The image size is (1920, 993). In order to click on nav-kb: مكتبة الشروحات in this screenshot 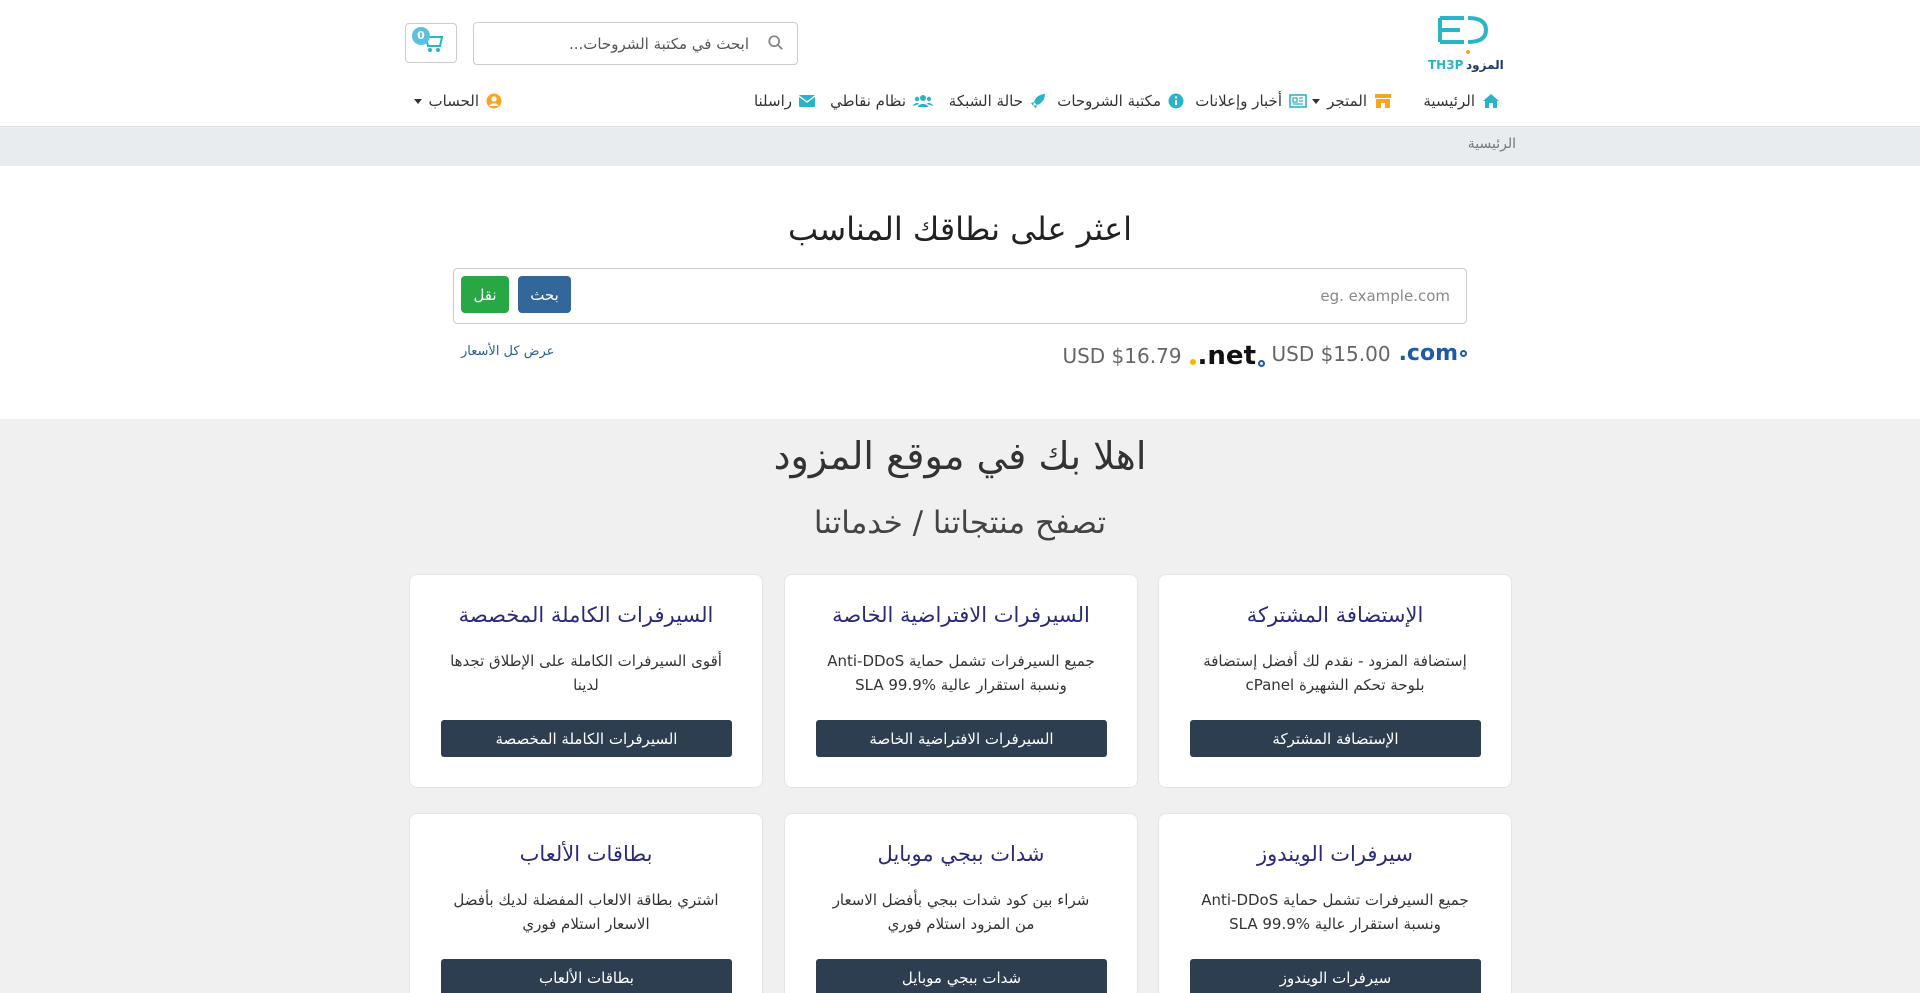, I will do `click(1120, 101)`.